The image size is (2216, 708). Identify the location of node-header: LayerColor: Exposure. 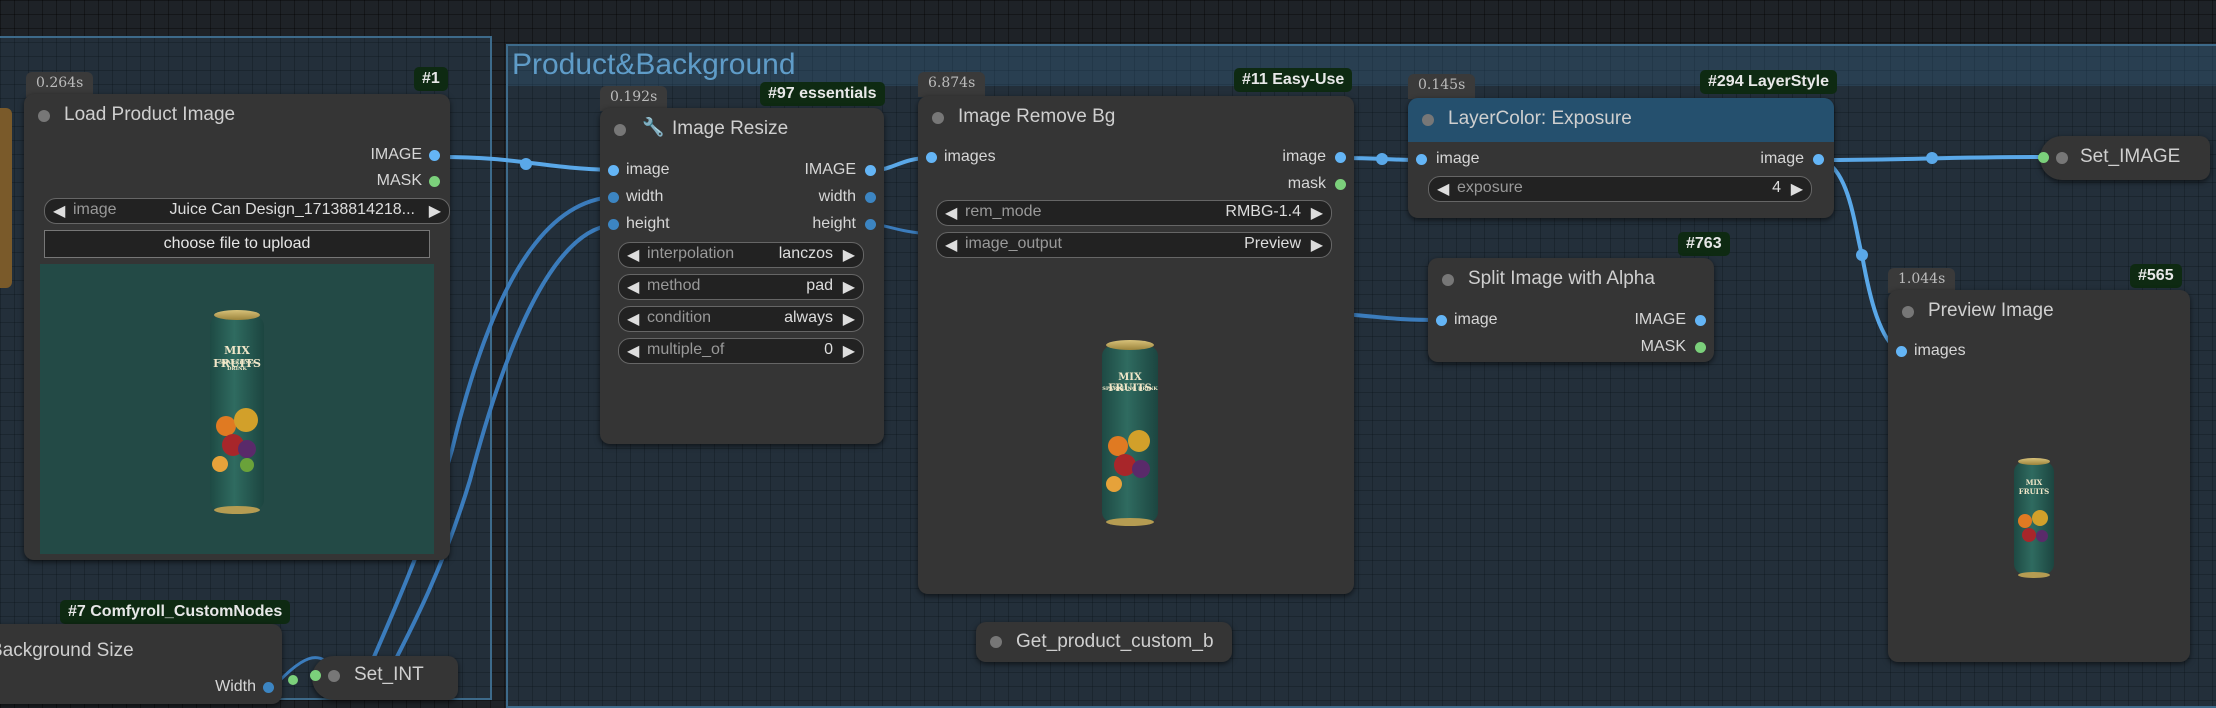
(1621, 120).